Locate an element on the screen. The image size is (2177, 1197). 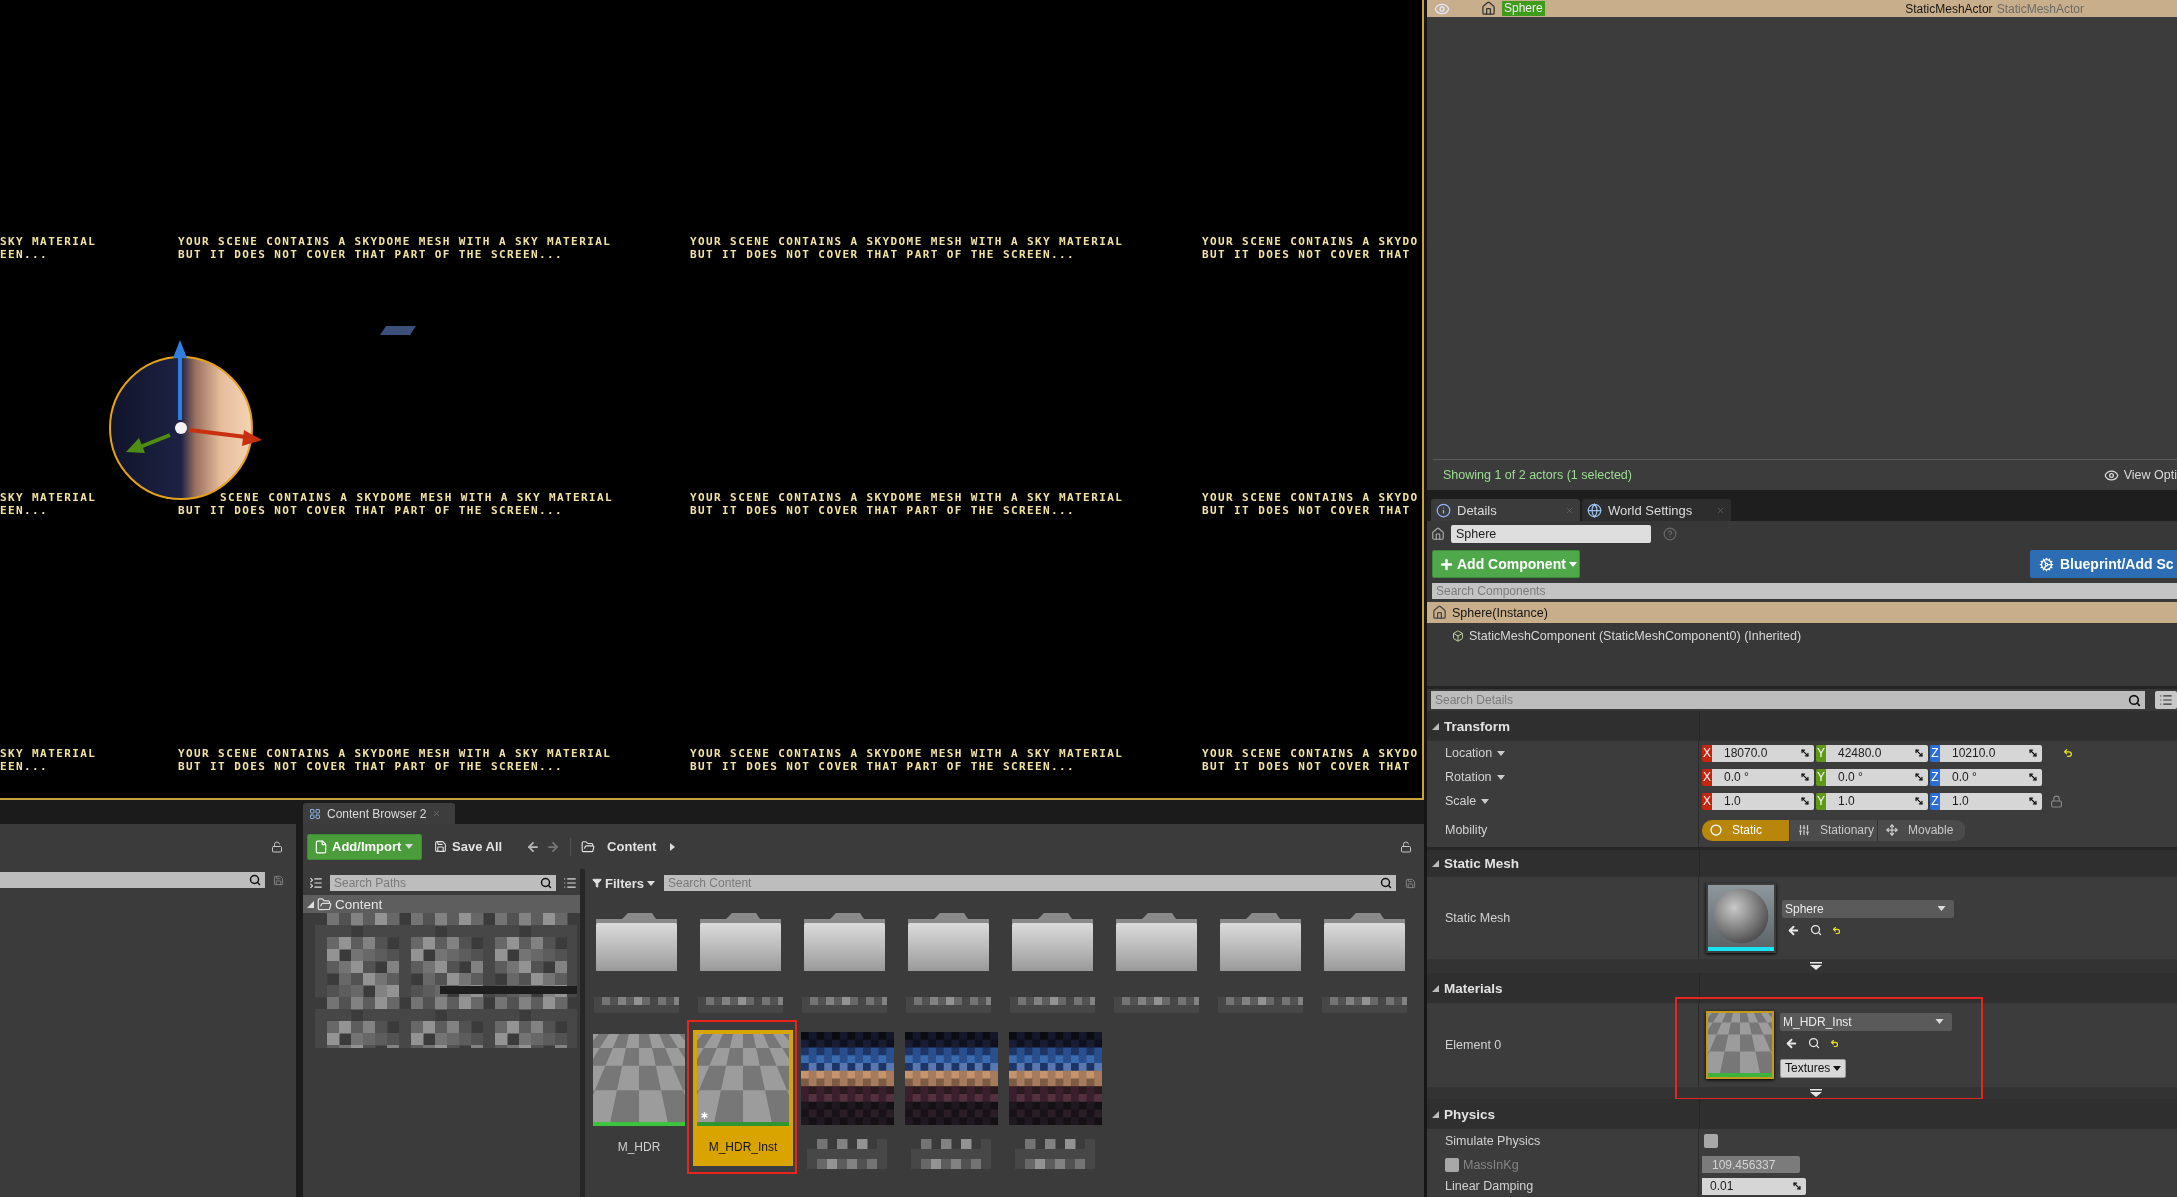
actor-label: Sphere is located at coordinates (1523, 8).